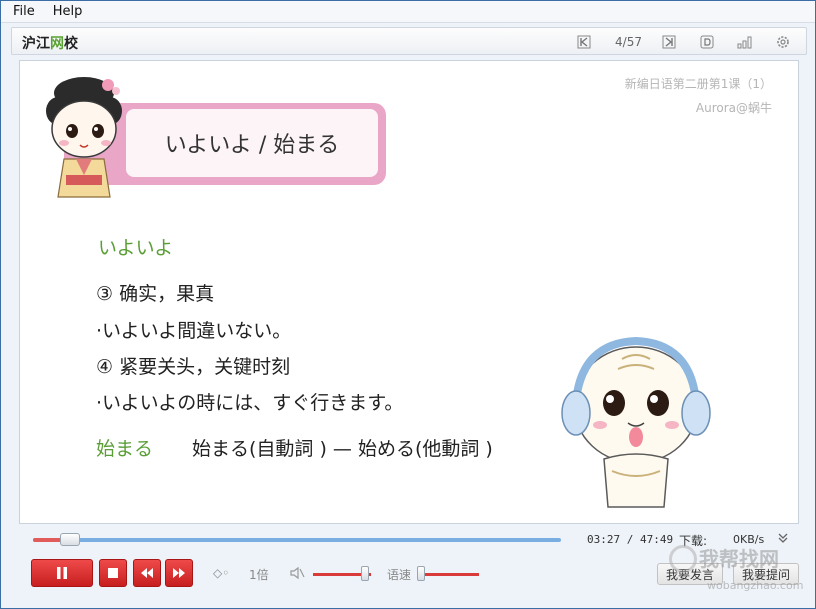  I want to click on meaning-4: ④ 紧要关头，关键时刻, so click(193, 367).